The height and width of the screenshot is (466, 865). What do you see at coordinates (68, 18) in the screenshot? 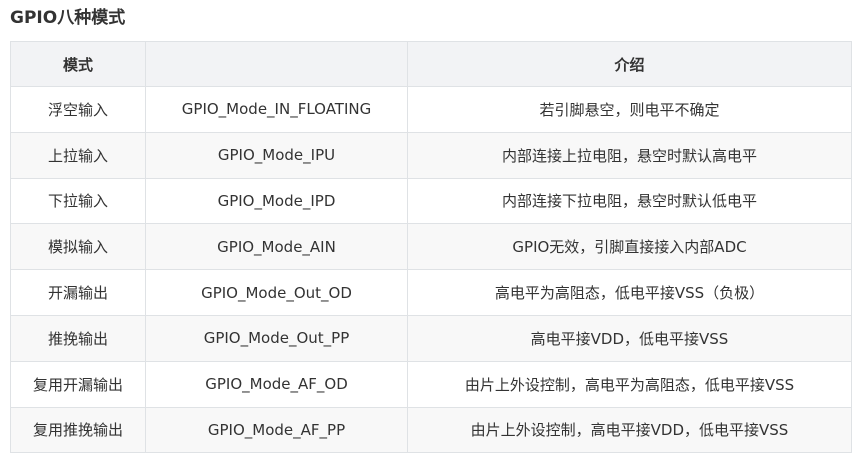
I see `page-title: GPIO八种模式` at bounding box center [68, 18].